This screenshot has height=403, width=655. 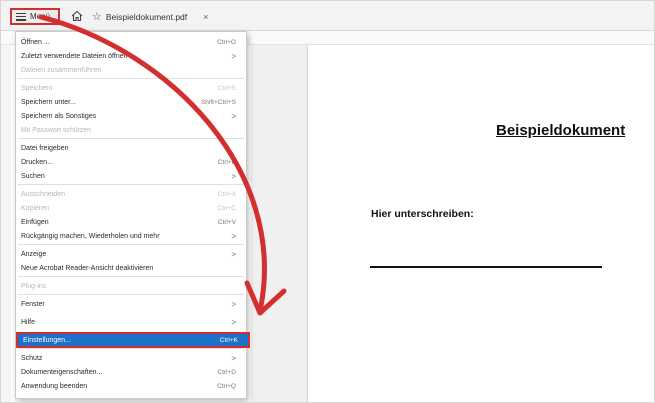 I want to click on menu-item-disable-new-view: Neue Acrobat Reader-Ansicht deaktivieren, so click(x=131, y=268).